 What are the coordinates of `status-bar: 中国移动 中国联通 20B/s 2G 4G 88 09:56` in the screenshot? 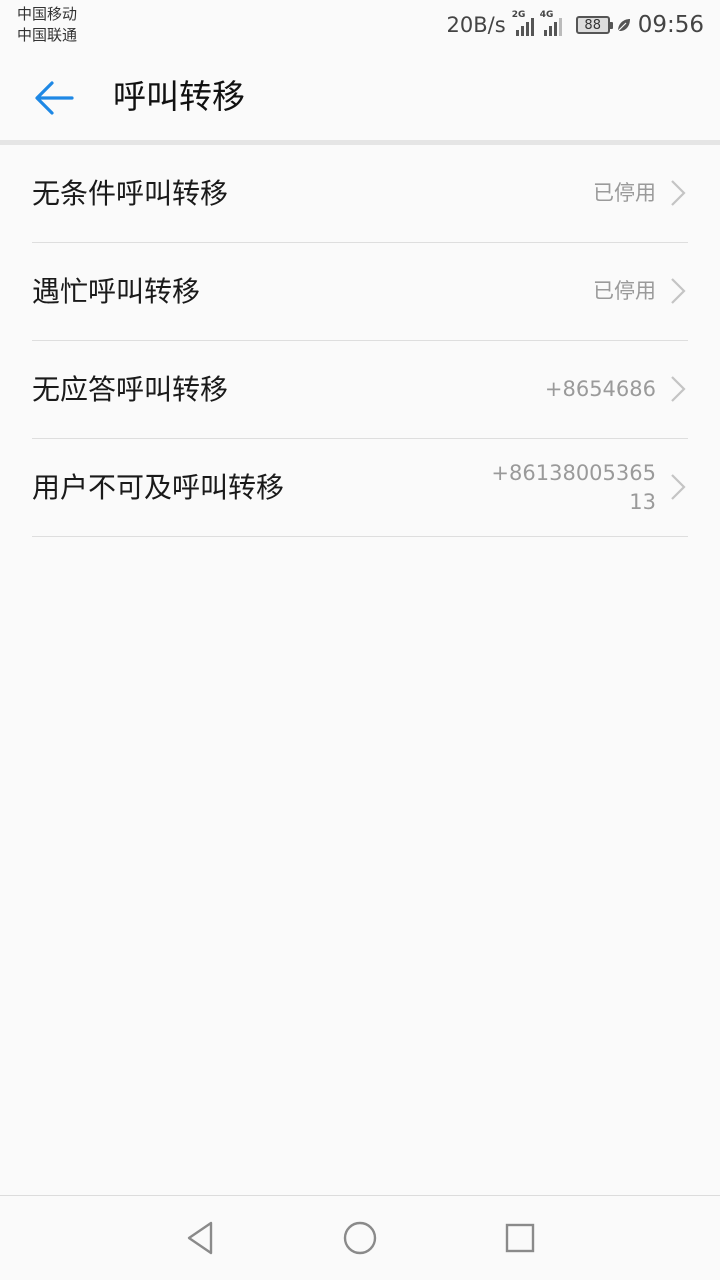 It's located at (360, 25).